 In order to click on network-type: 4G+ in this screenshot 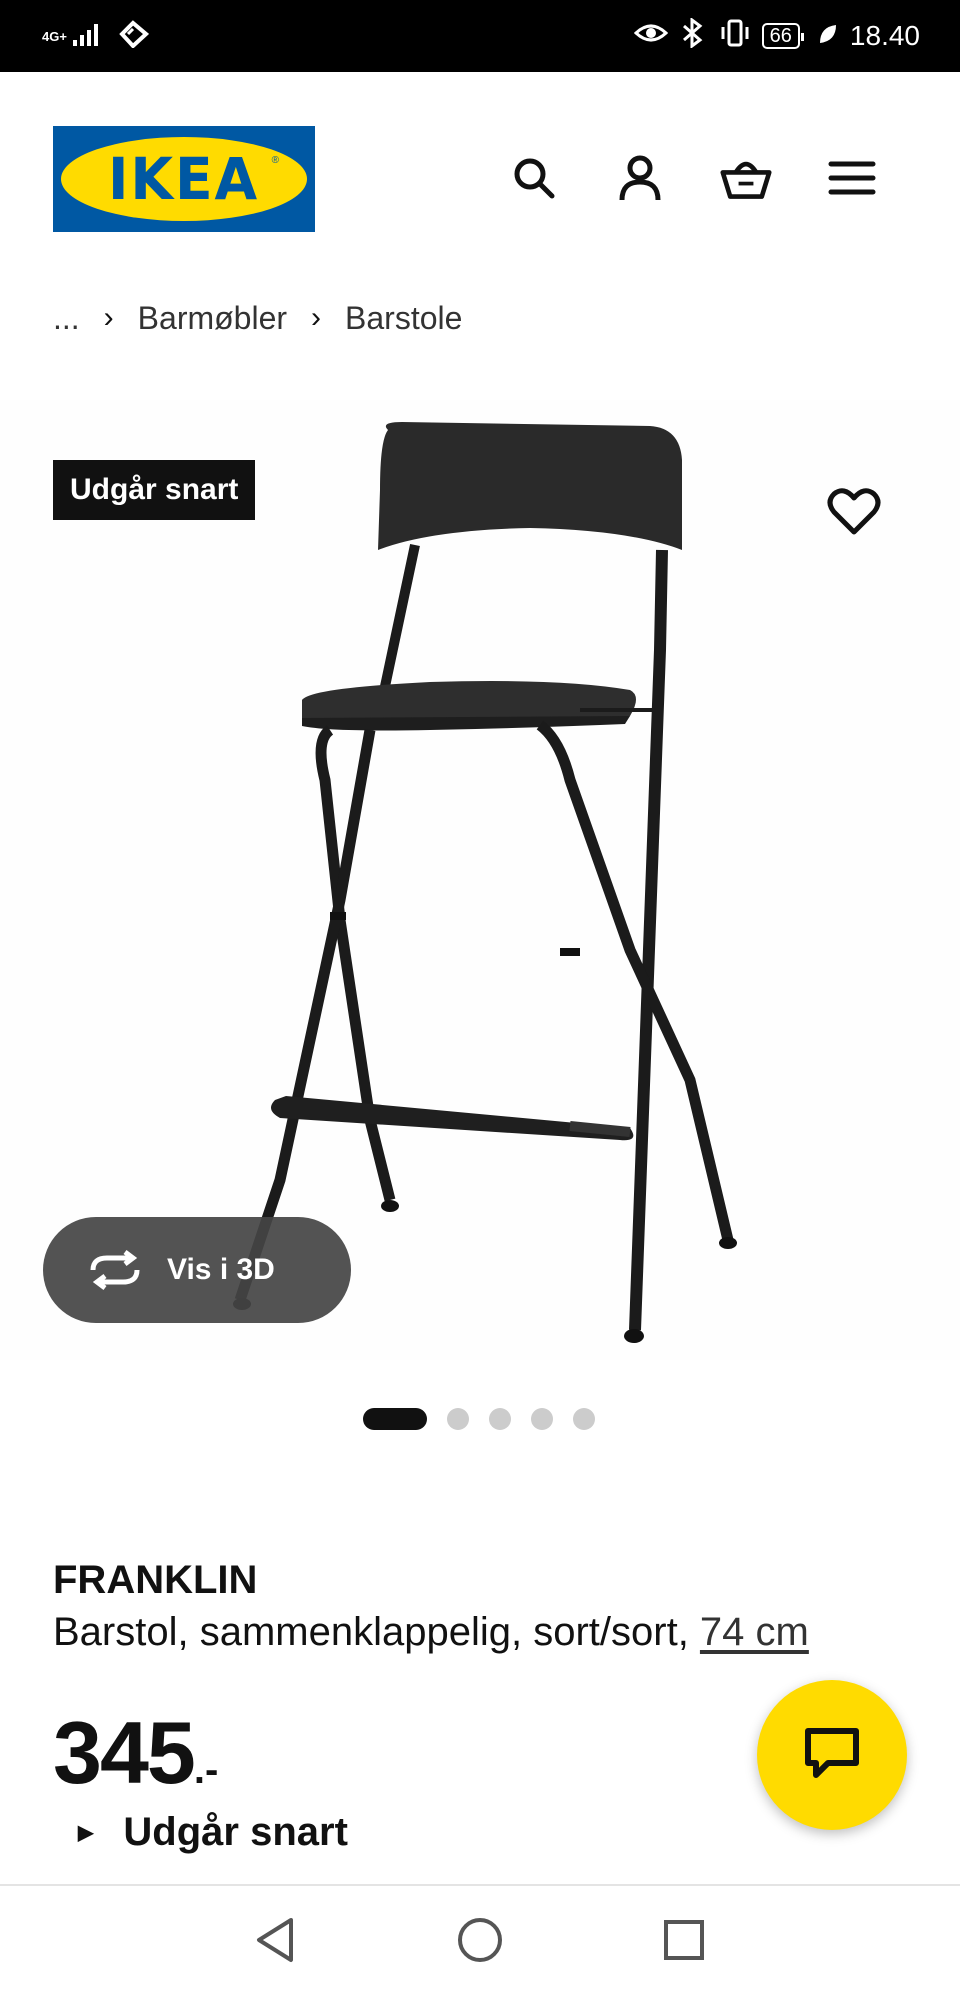, I will do `click(54, 36)`.